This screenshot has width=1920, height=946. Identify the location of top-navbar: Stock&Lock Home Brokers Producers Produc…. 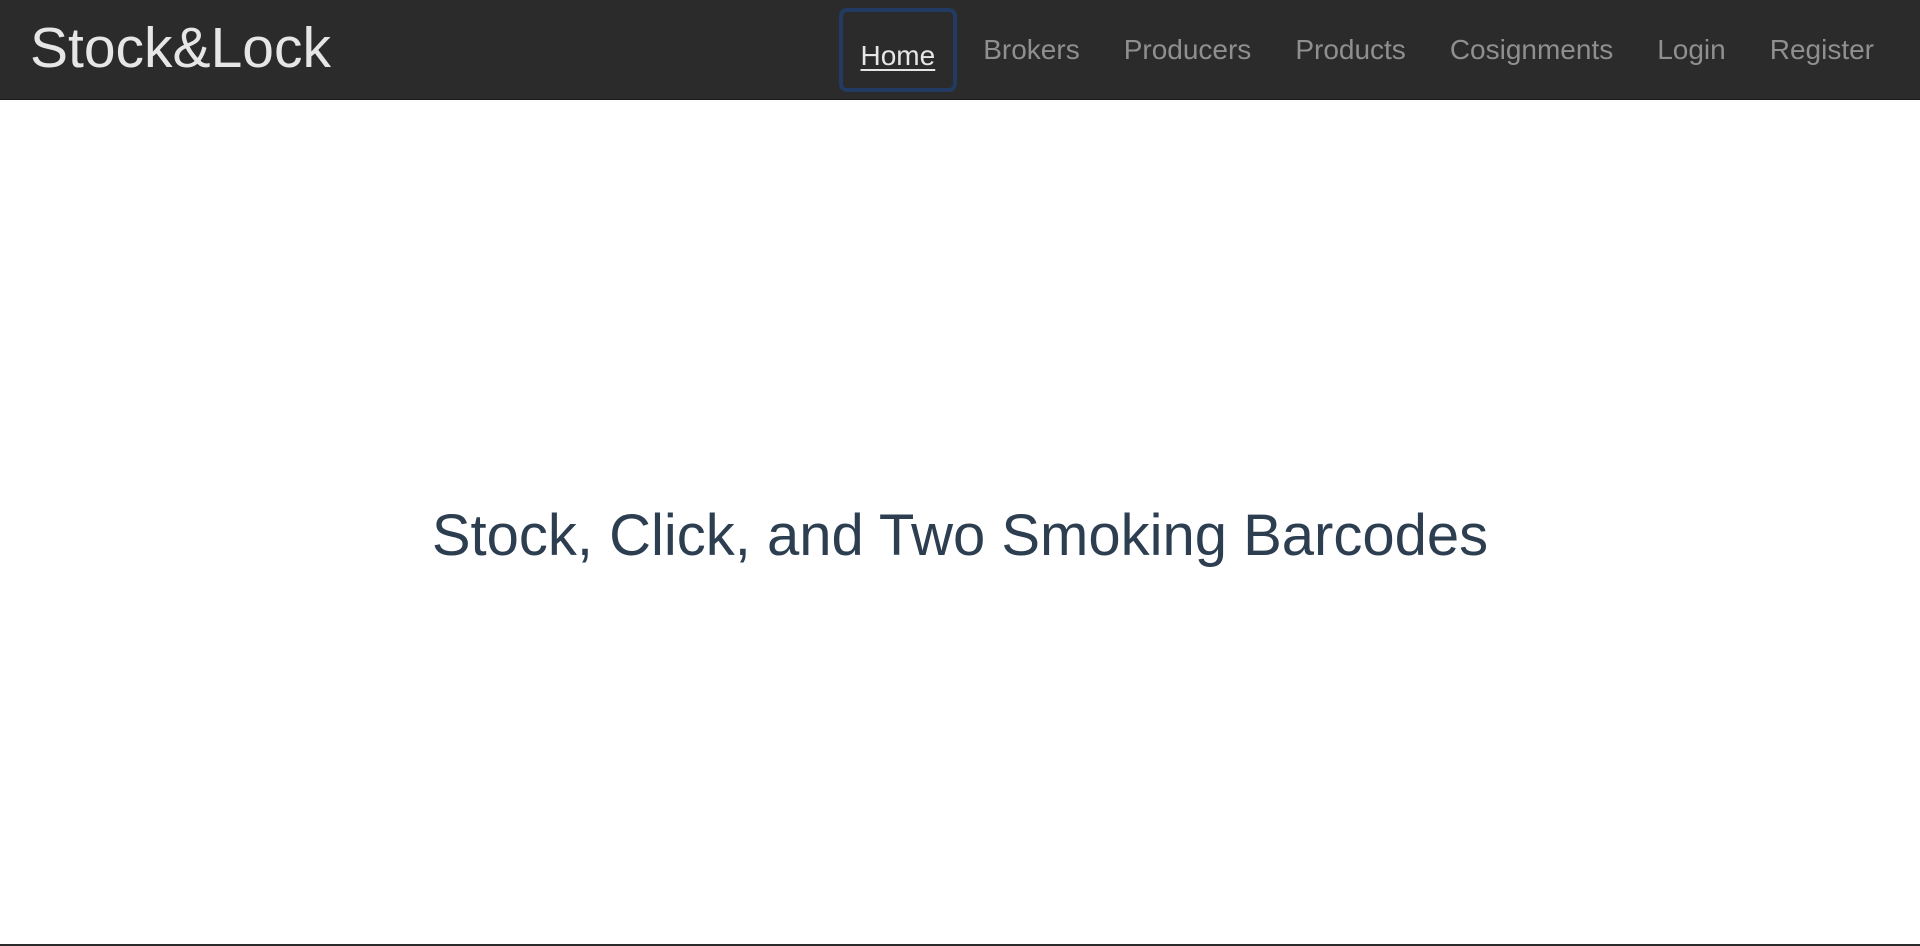
(960, 50).